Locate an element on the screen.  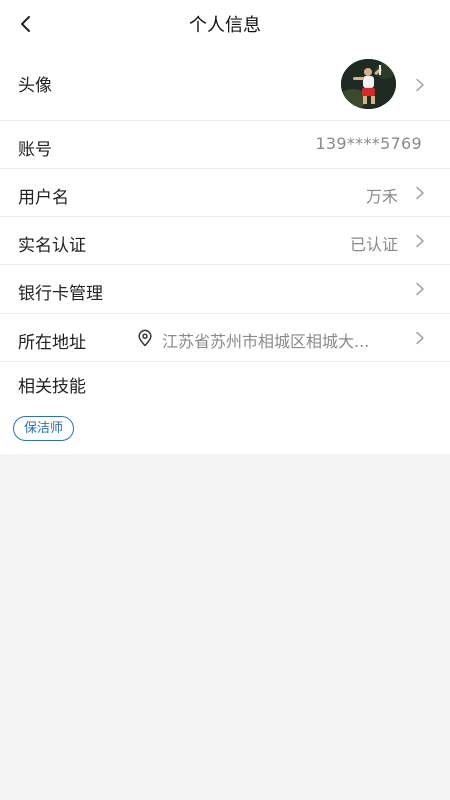
account-value: 139****5769 is located at coordinates (368, 143).